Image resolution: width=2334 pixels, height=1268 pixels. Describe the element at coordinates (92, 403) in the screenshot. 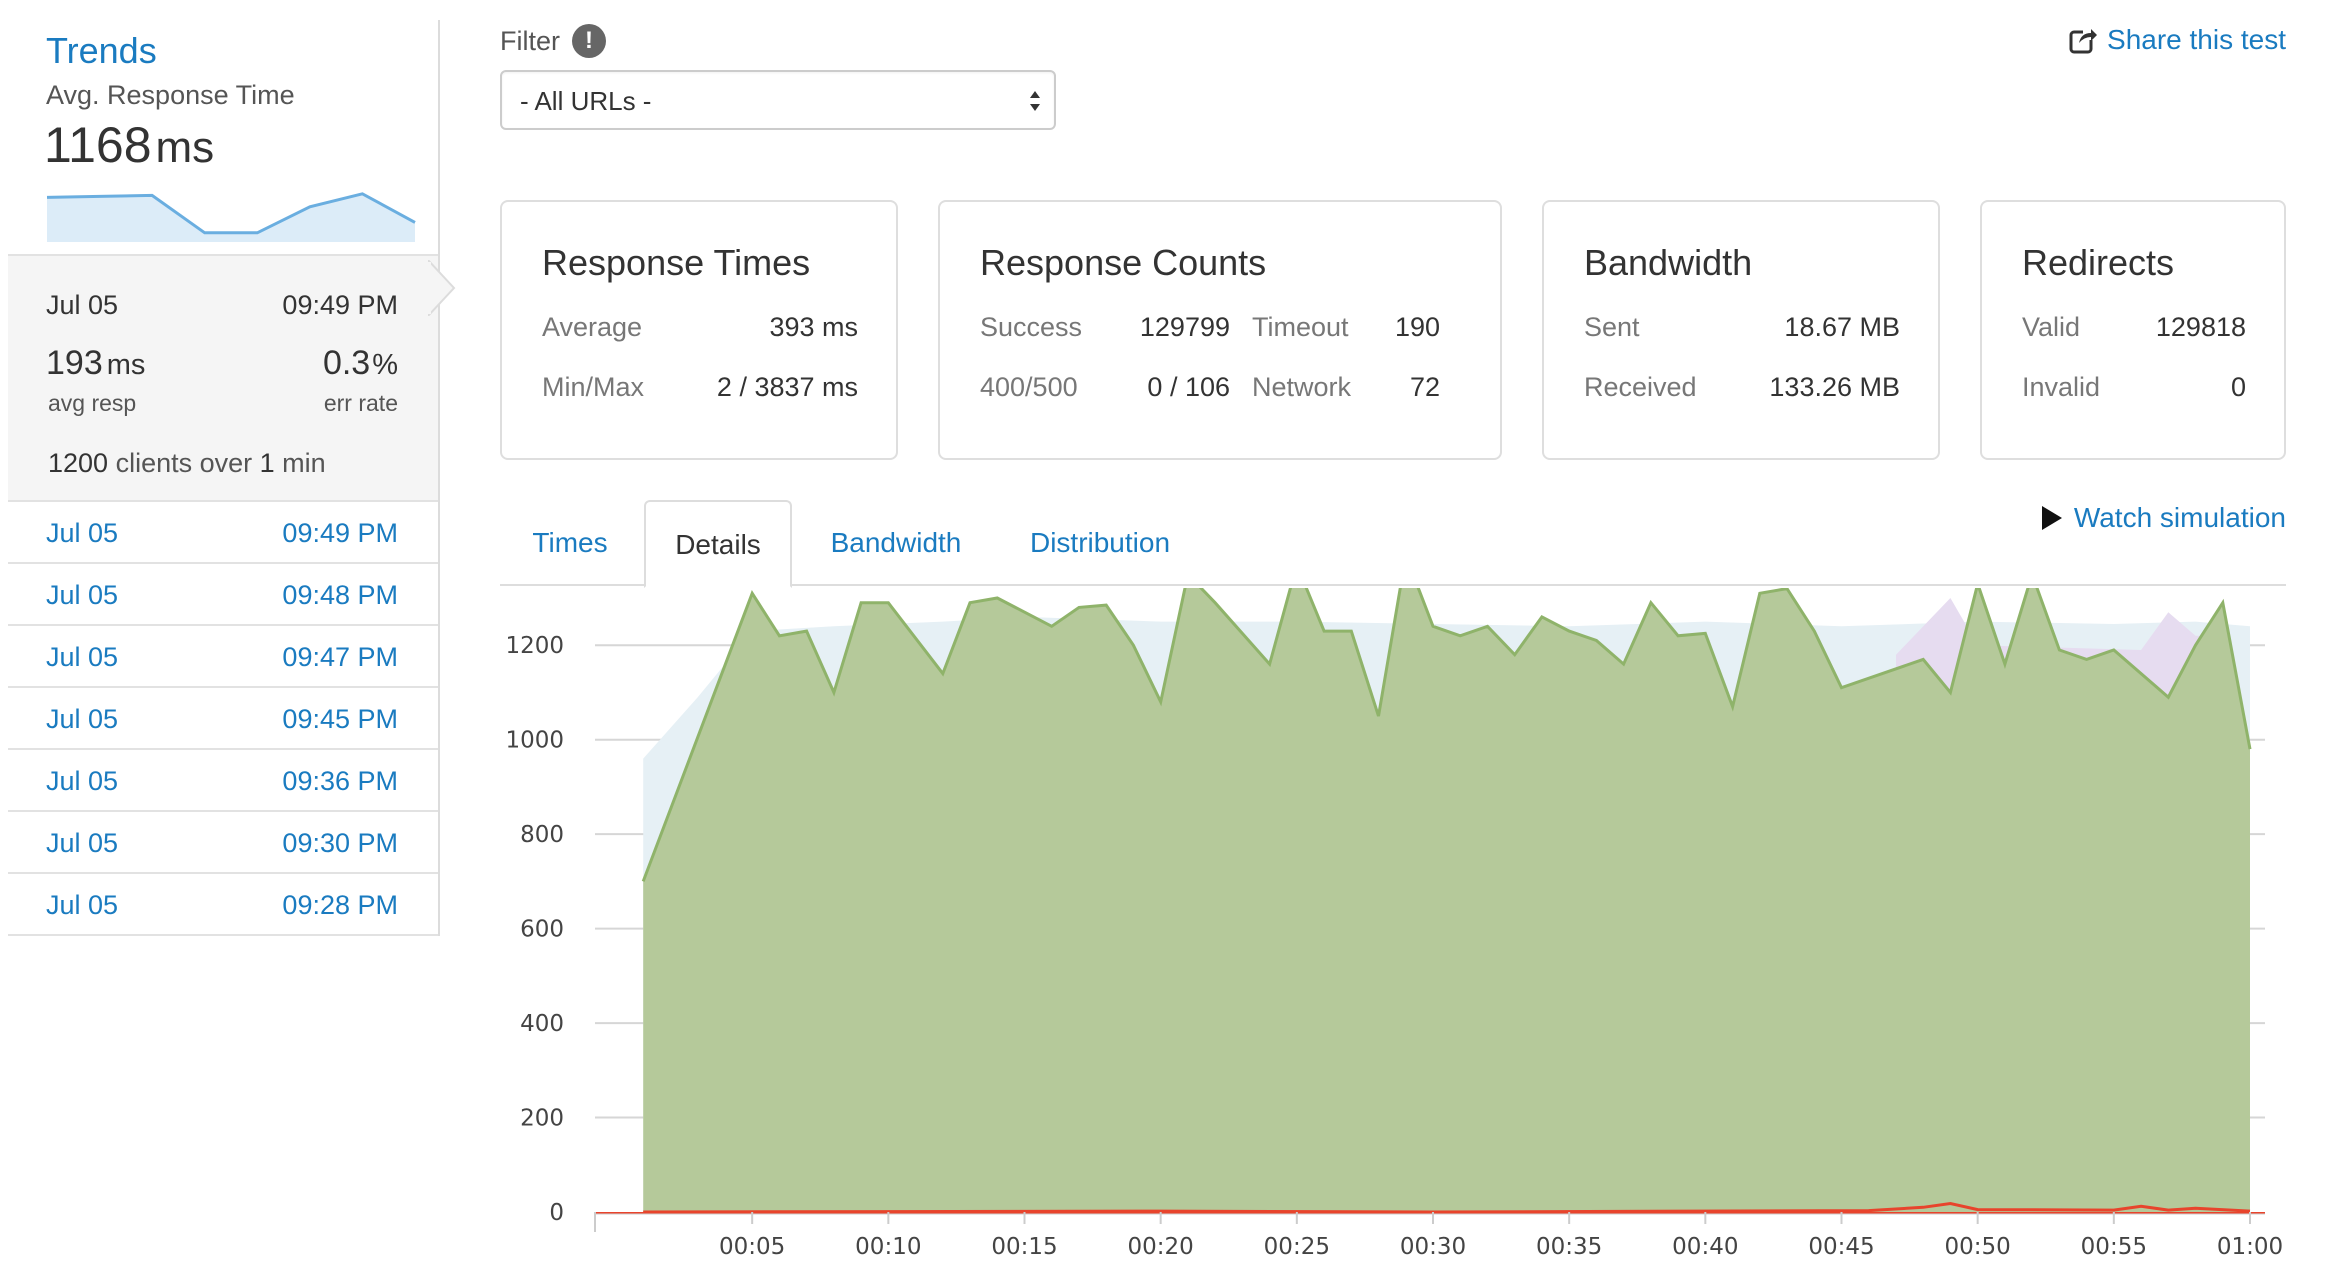

I see `avg-resp-label: avg resp` at that location.